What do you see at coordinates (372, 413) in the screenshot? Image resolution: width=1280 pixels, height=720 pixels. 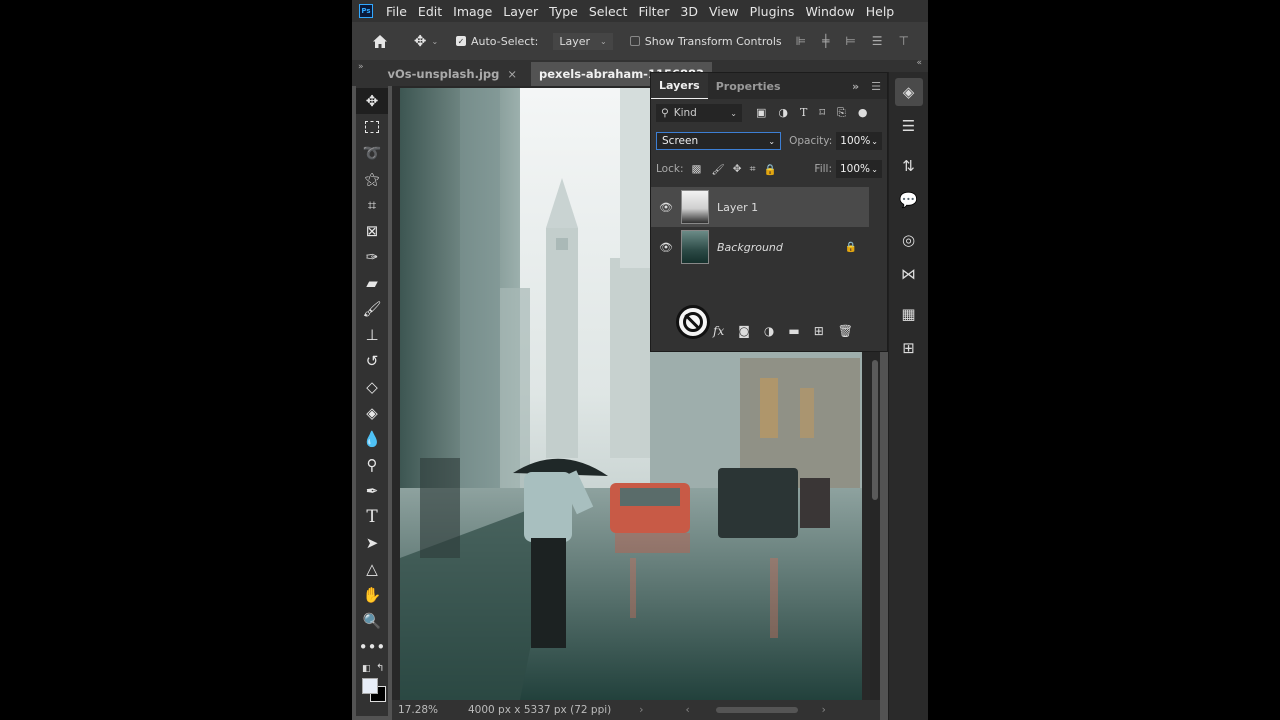 I see `gradient-tool: ◈` at bounding box center [372, 413].